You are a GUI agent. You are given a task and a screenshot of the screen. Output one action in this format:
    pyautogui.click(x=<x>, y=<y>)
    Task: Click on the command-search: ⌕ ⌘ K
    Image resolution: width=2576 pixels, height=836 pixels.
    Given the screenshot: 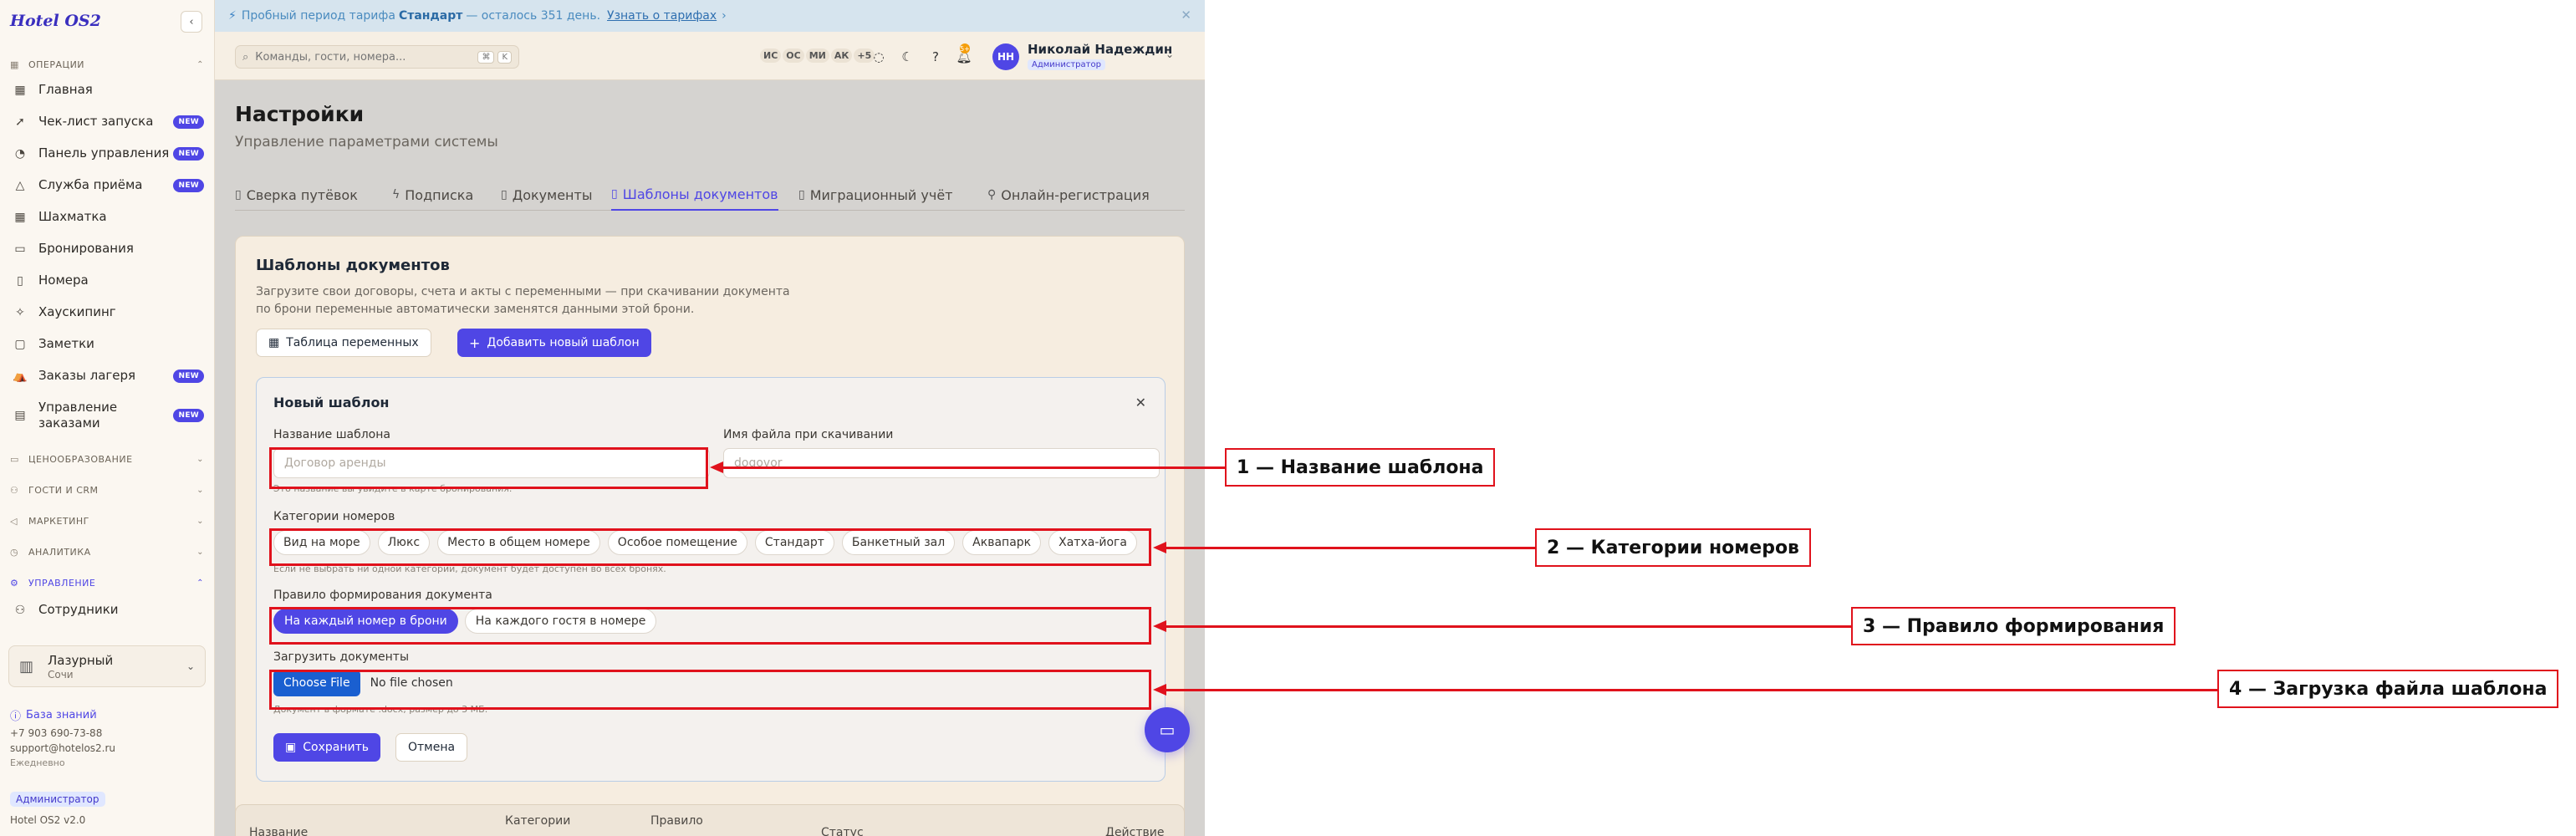 What is the action you would take?
    pyautogui.click(x=377, y=57)
    